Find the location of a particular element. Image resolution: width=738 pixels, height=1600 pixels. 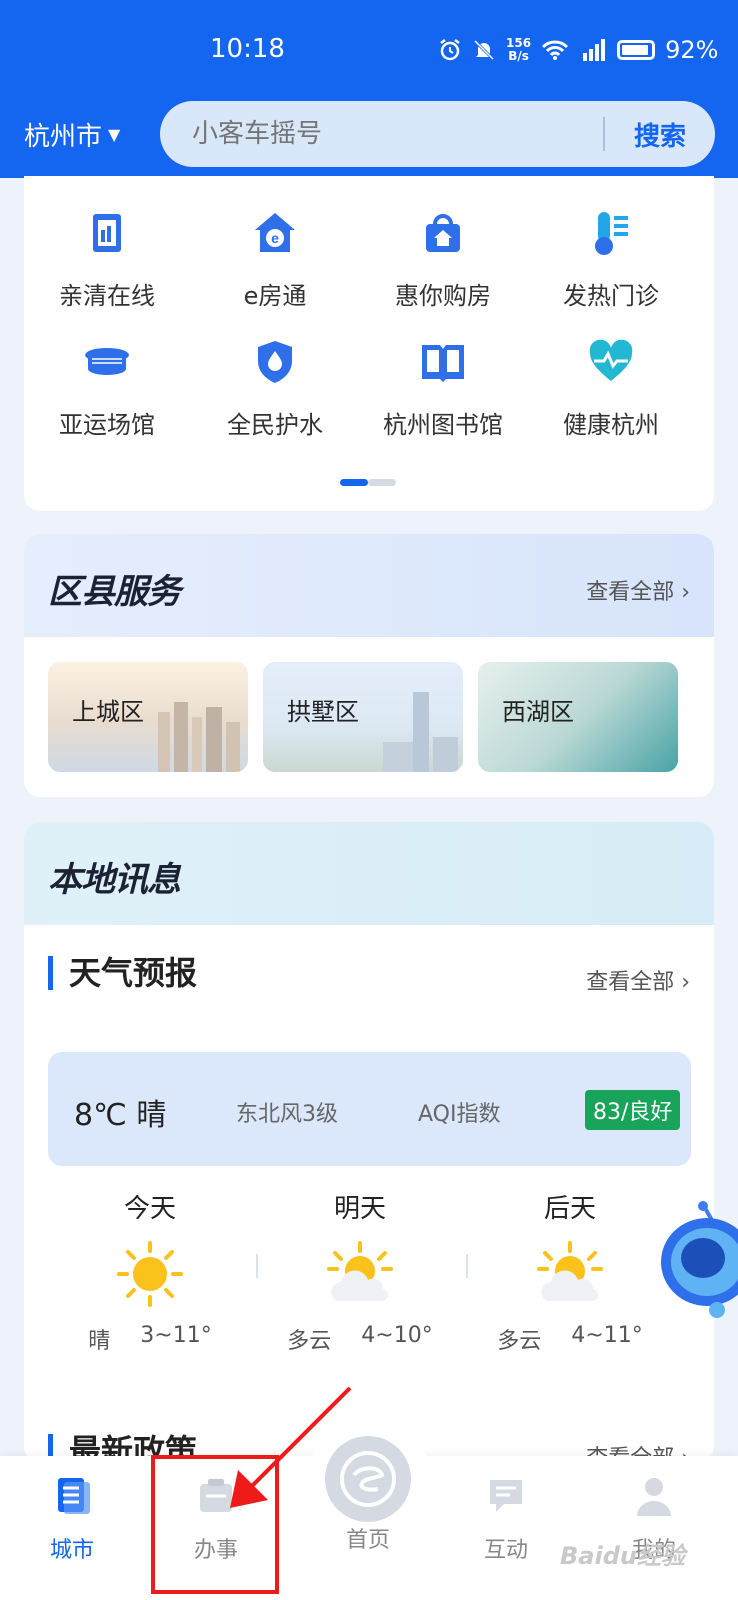

wifi-icon is located at coordinates (555, 50).